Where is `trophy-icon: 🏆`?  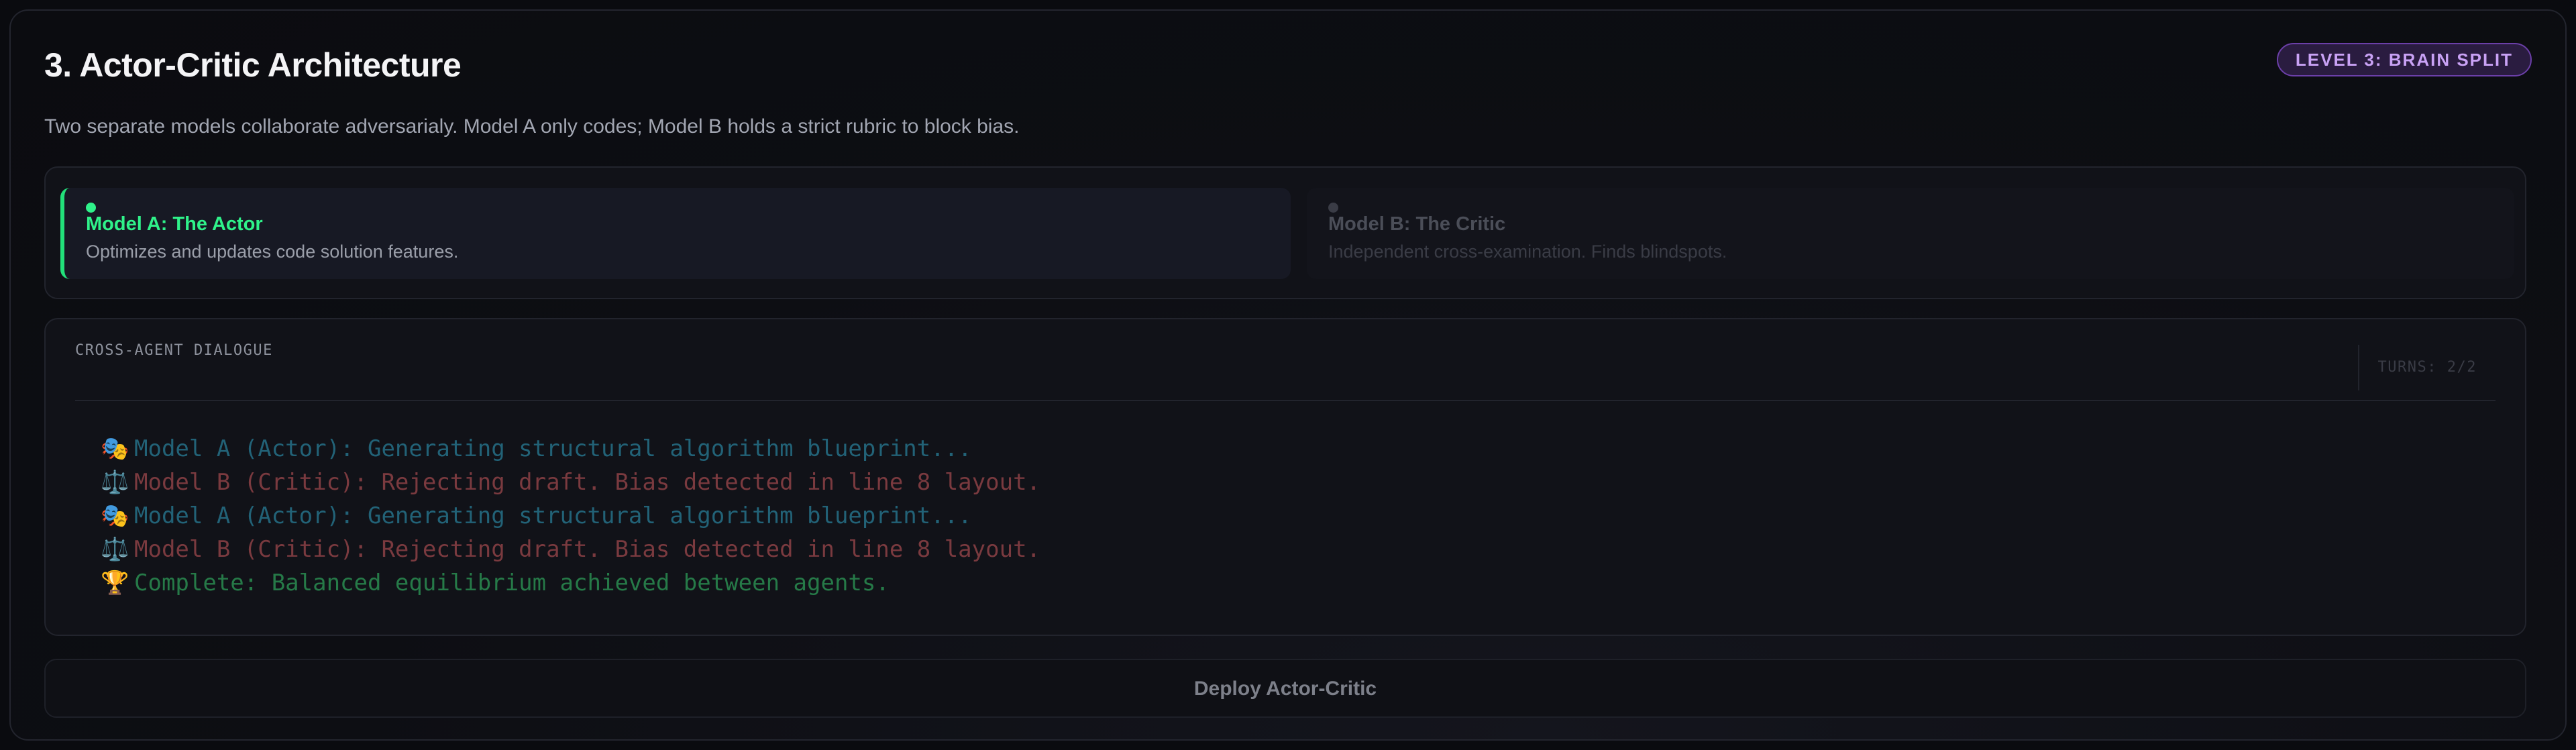 trophy-icon: 🏆 is located at coordinates (115, 583).